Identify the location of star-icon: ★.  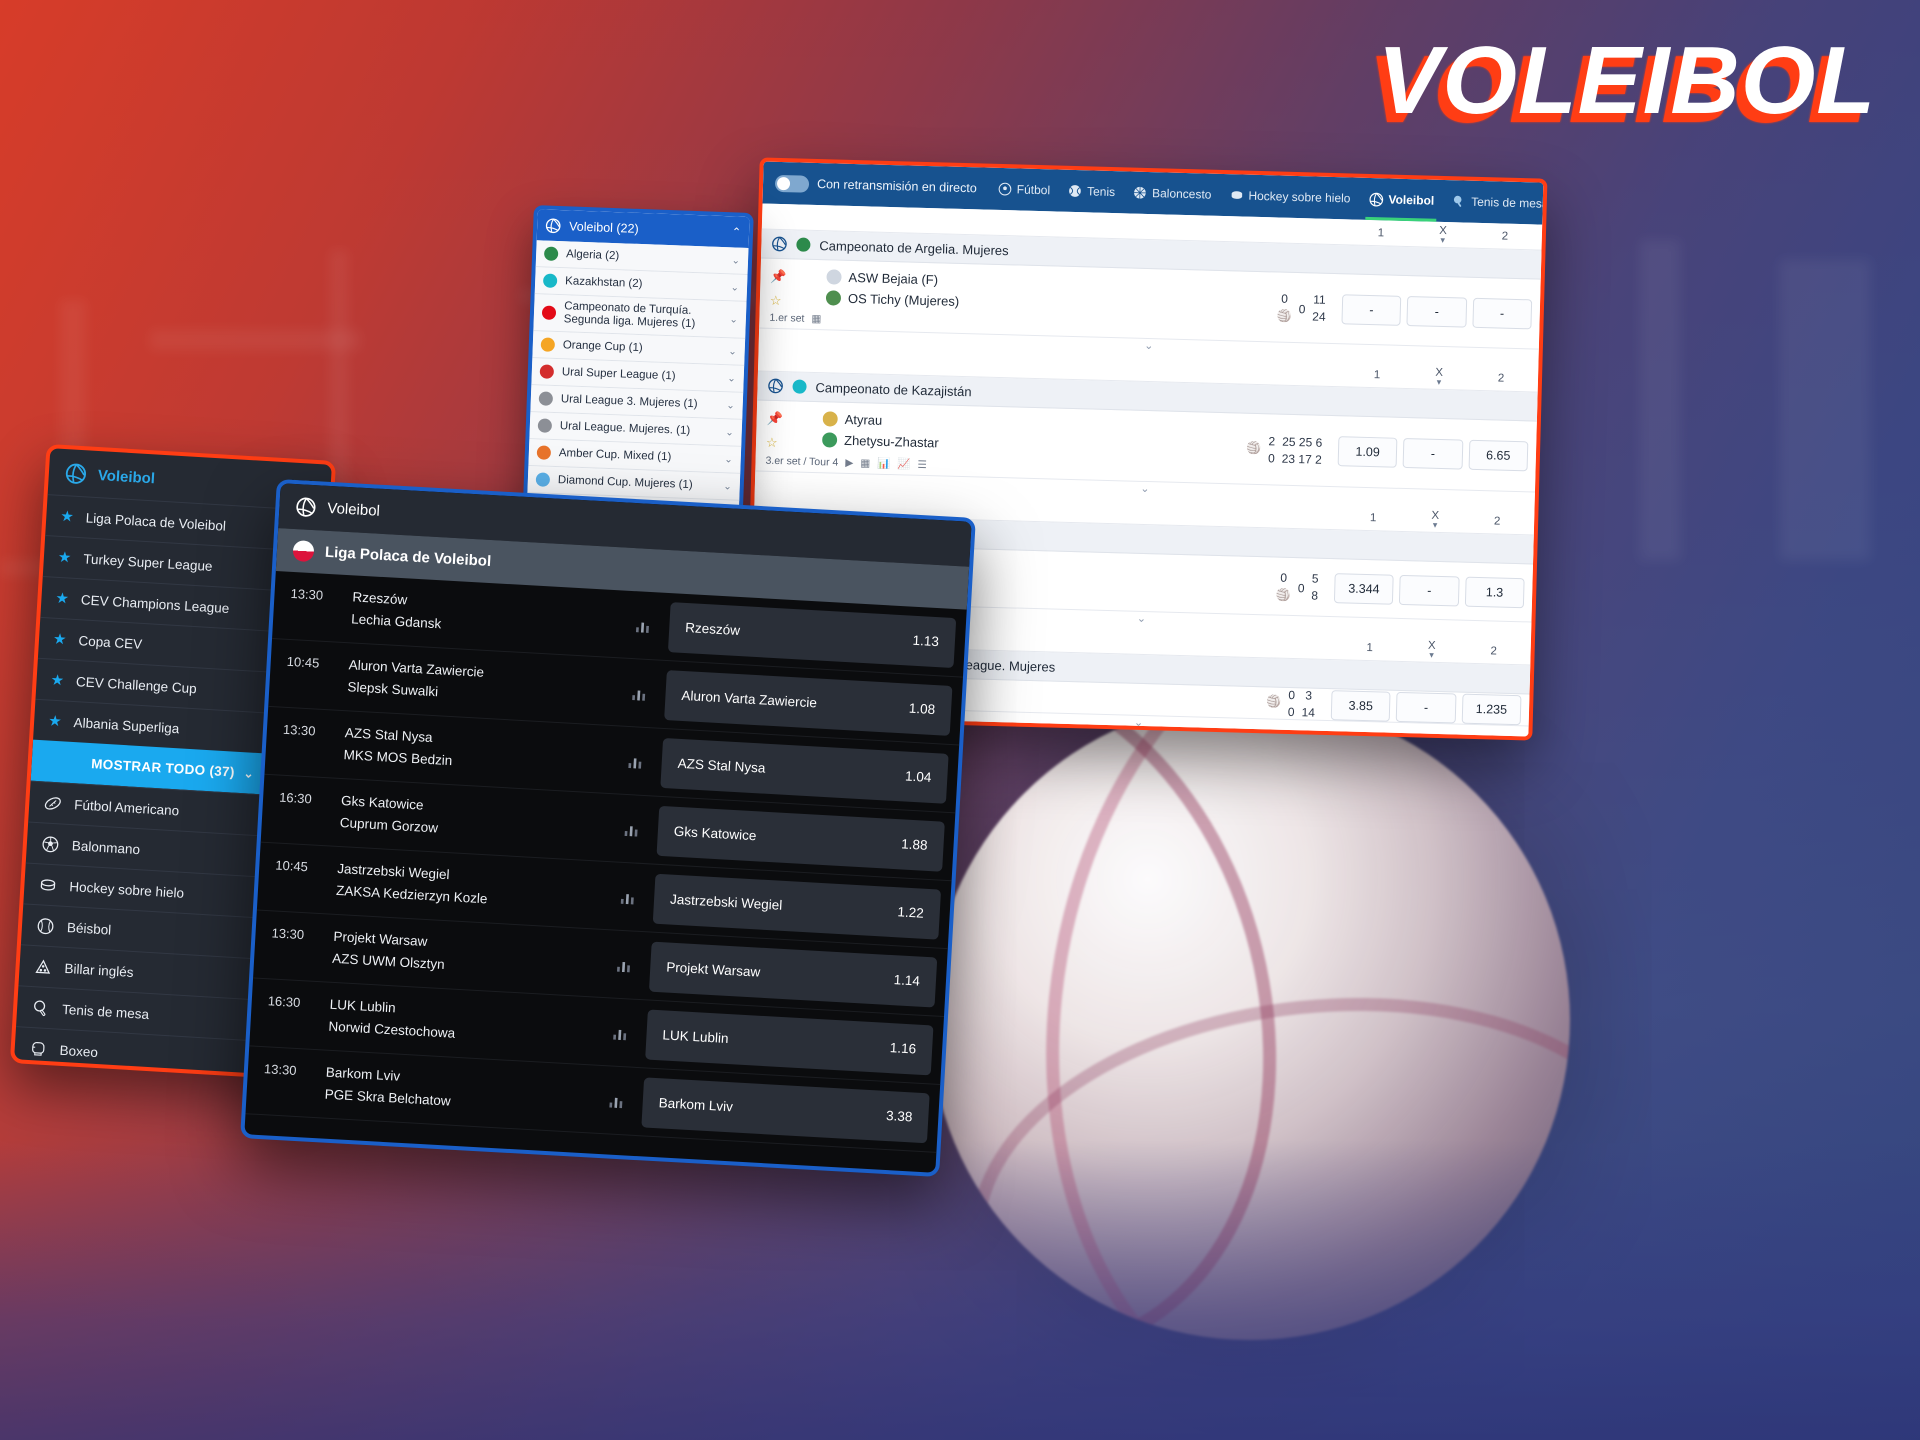
(62, 598).